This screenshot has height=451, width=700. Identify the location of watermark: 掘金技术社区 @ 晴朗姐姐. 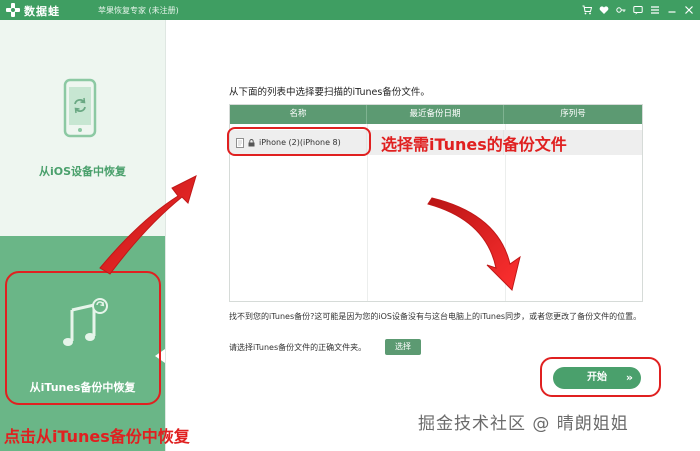
(523, 424).